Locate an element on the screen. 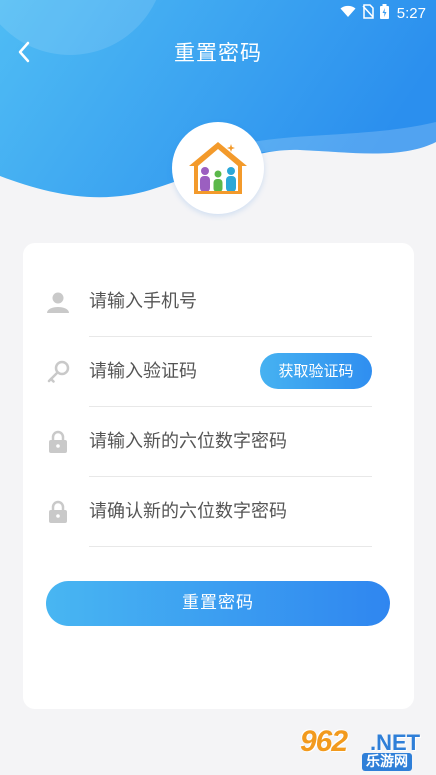 Image resolution: width=436 pixels, height=775 pixels. phone-field: 请输入手机号 is located at coordinates (218, 302).